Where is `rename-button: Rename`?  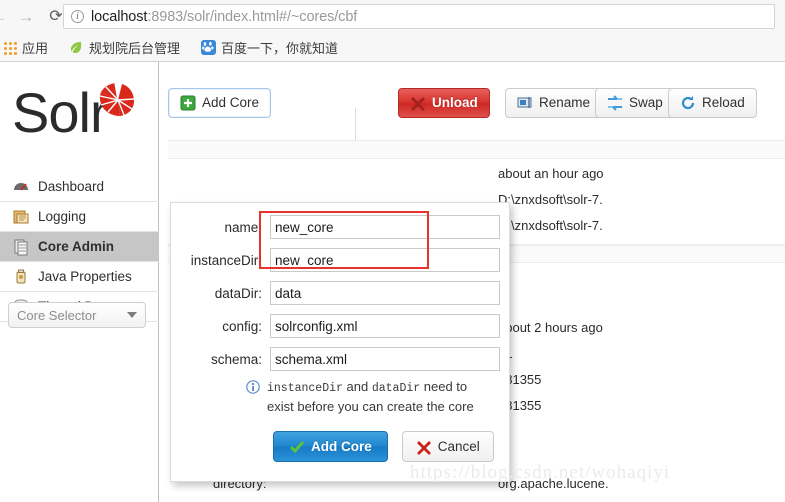
rename-button: Rename is located at coordinates (554, 103).